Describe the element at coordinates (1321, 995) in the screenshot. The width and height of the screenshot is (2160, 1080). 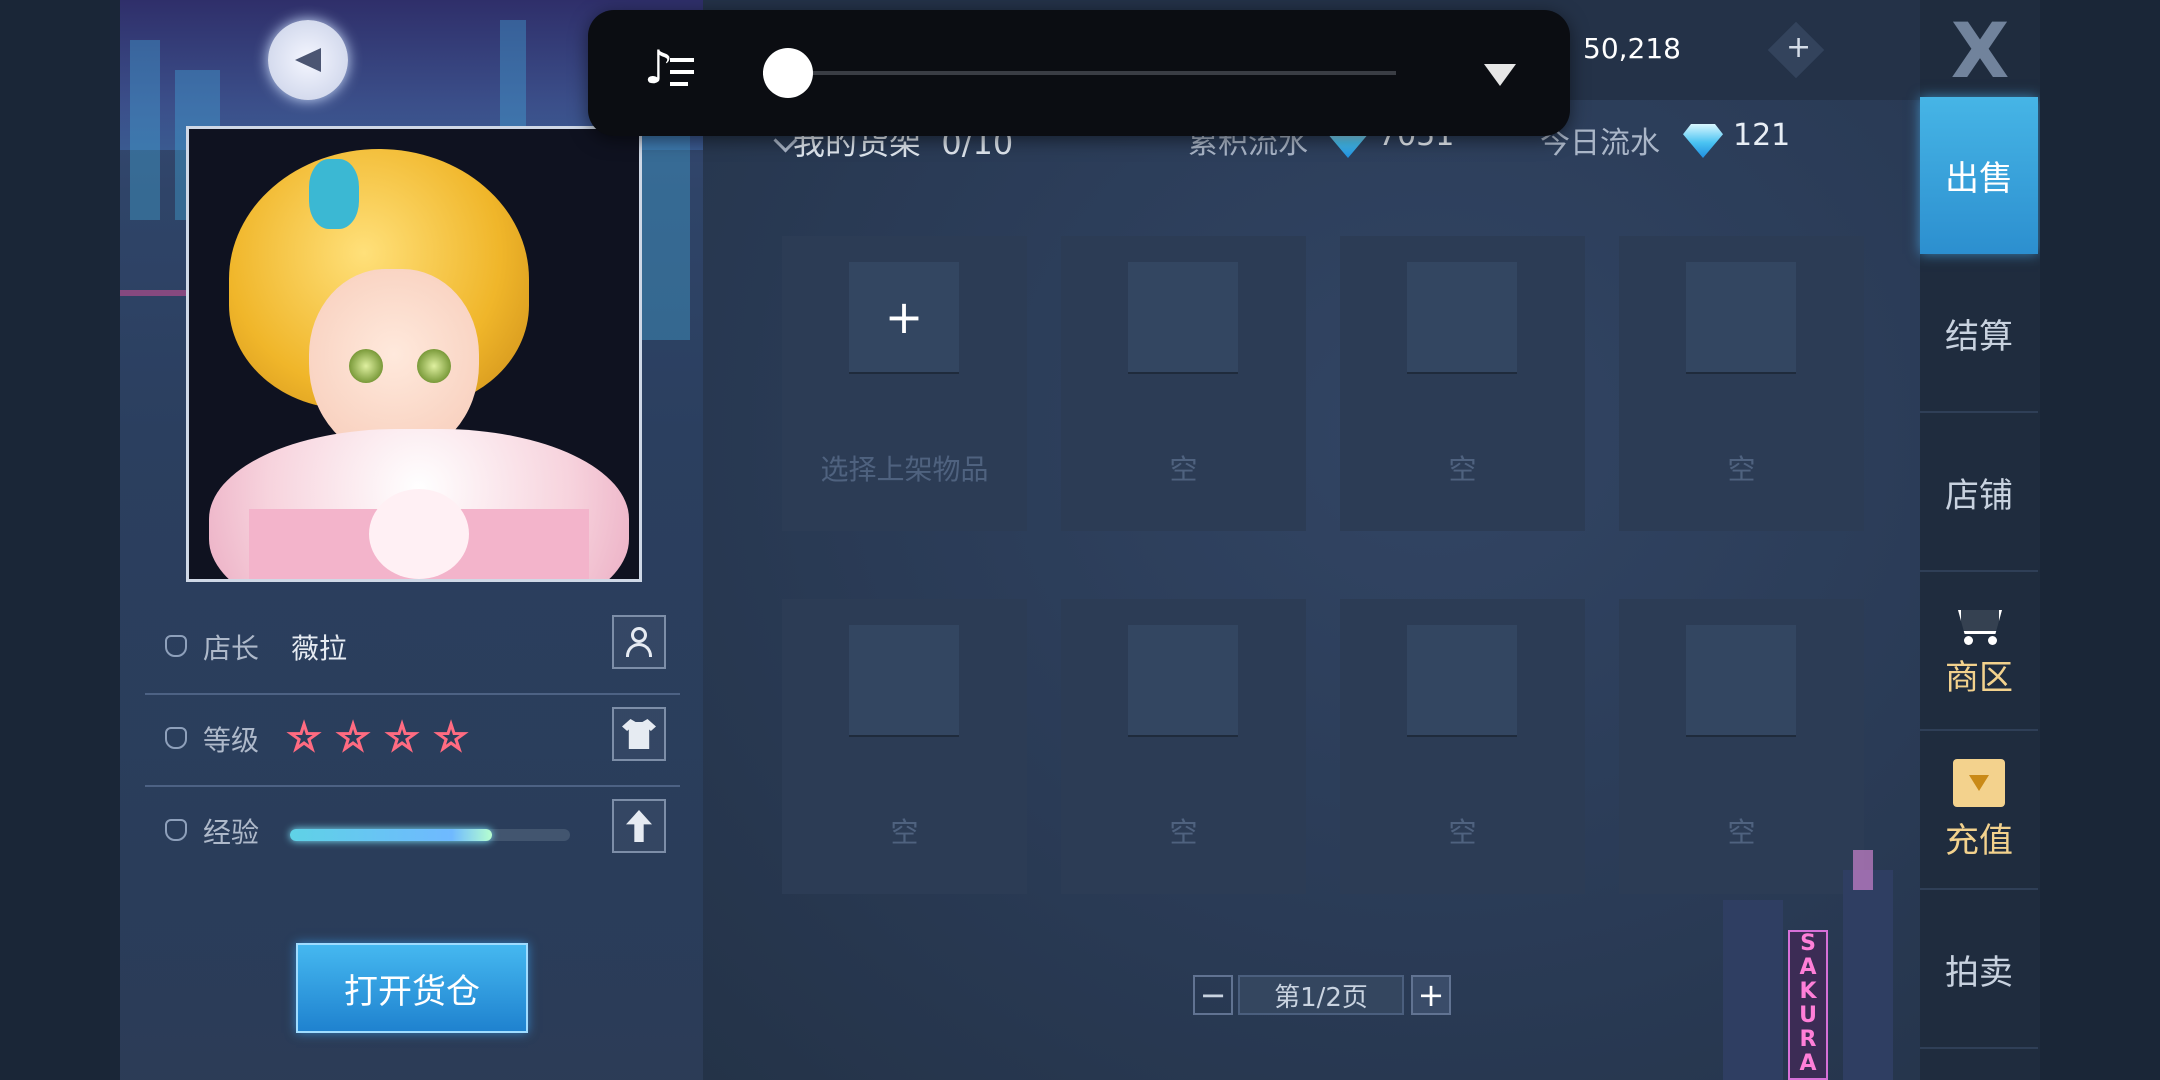
I see `page-indicator: 第1/2页` at that location.